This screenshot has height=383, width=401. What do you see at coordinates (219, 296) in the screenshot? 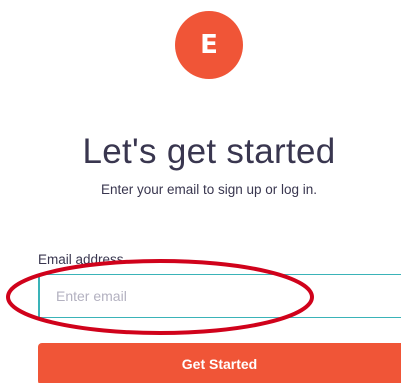
I see `email-input` at bounding box center [219, 296].